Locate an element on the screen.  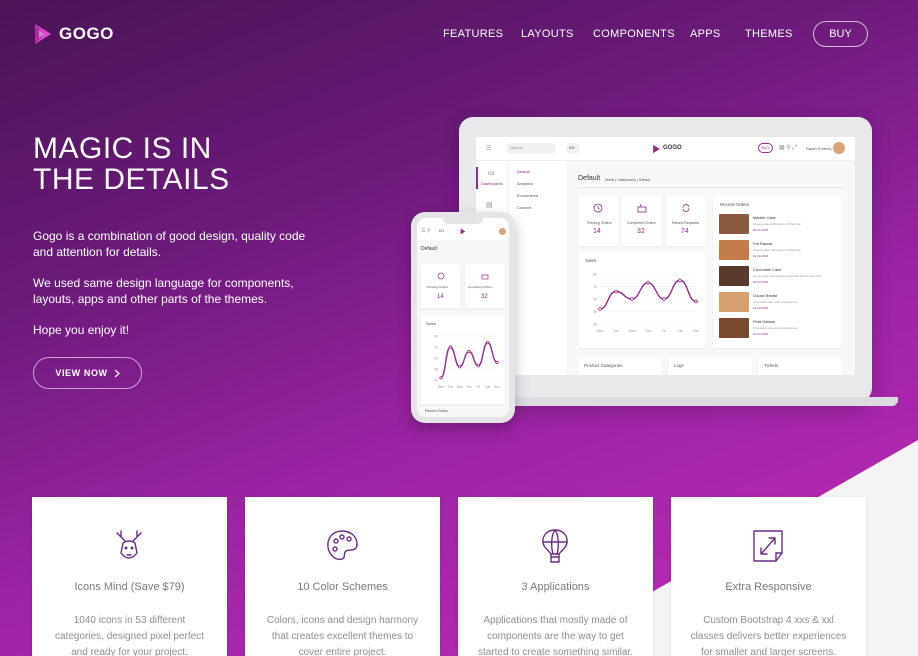
mock-sales-card: Sales 80 70 60 50 40 Mon Tue Wed Thu Fri Sat Sun is located at coordinates (642, 300).